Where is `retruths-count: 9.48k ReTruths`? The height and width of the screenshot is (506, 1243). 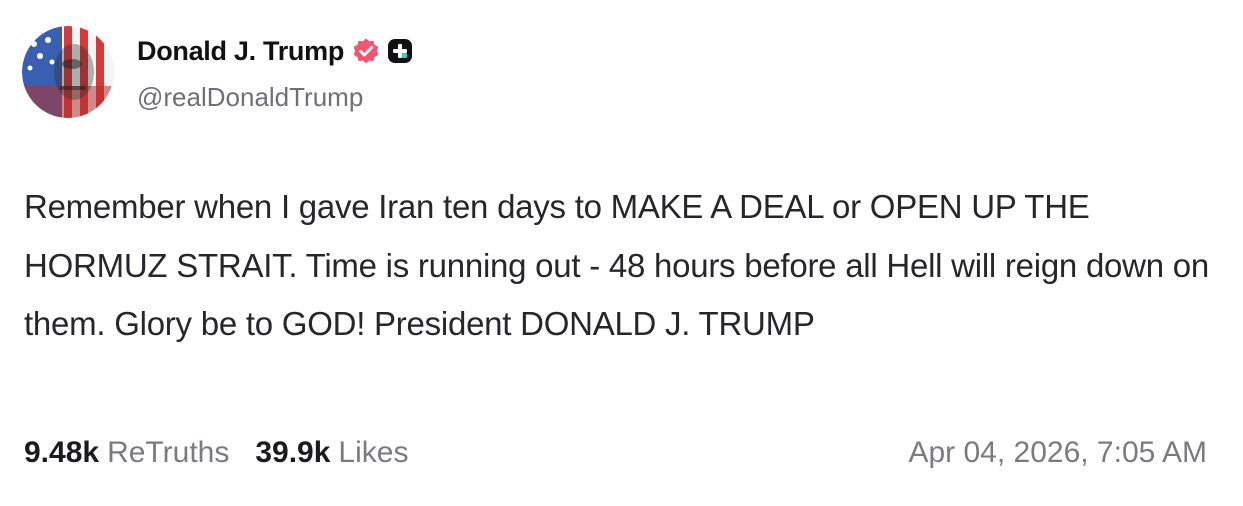 retruths-count: 9.48k ReTruths is located at coordinates (126, 453).